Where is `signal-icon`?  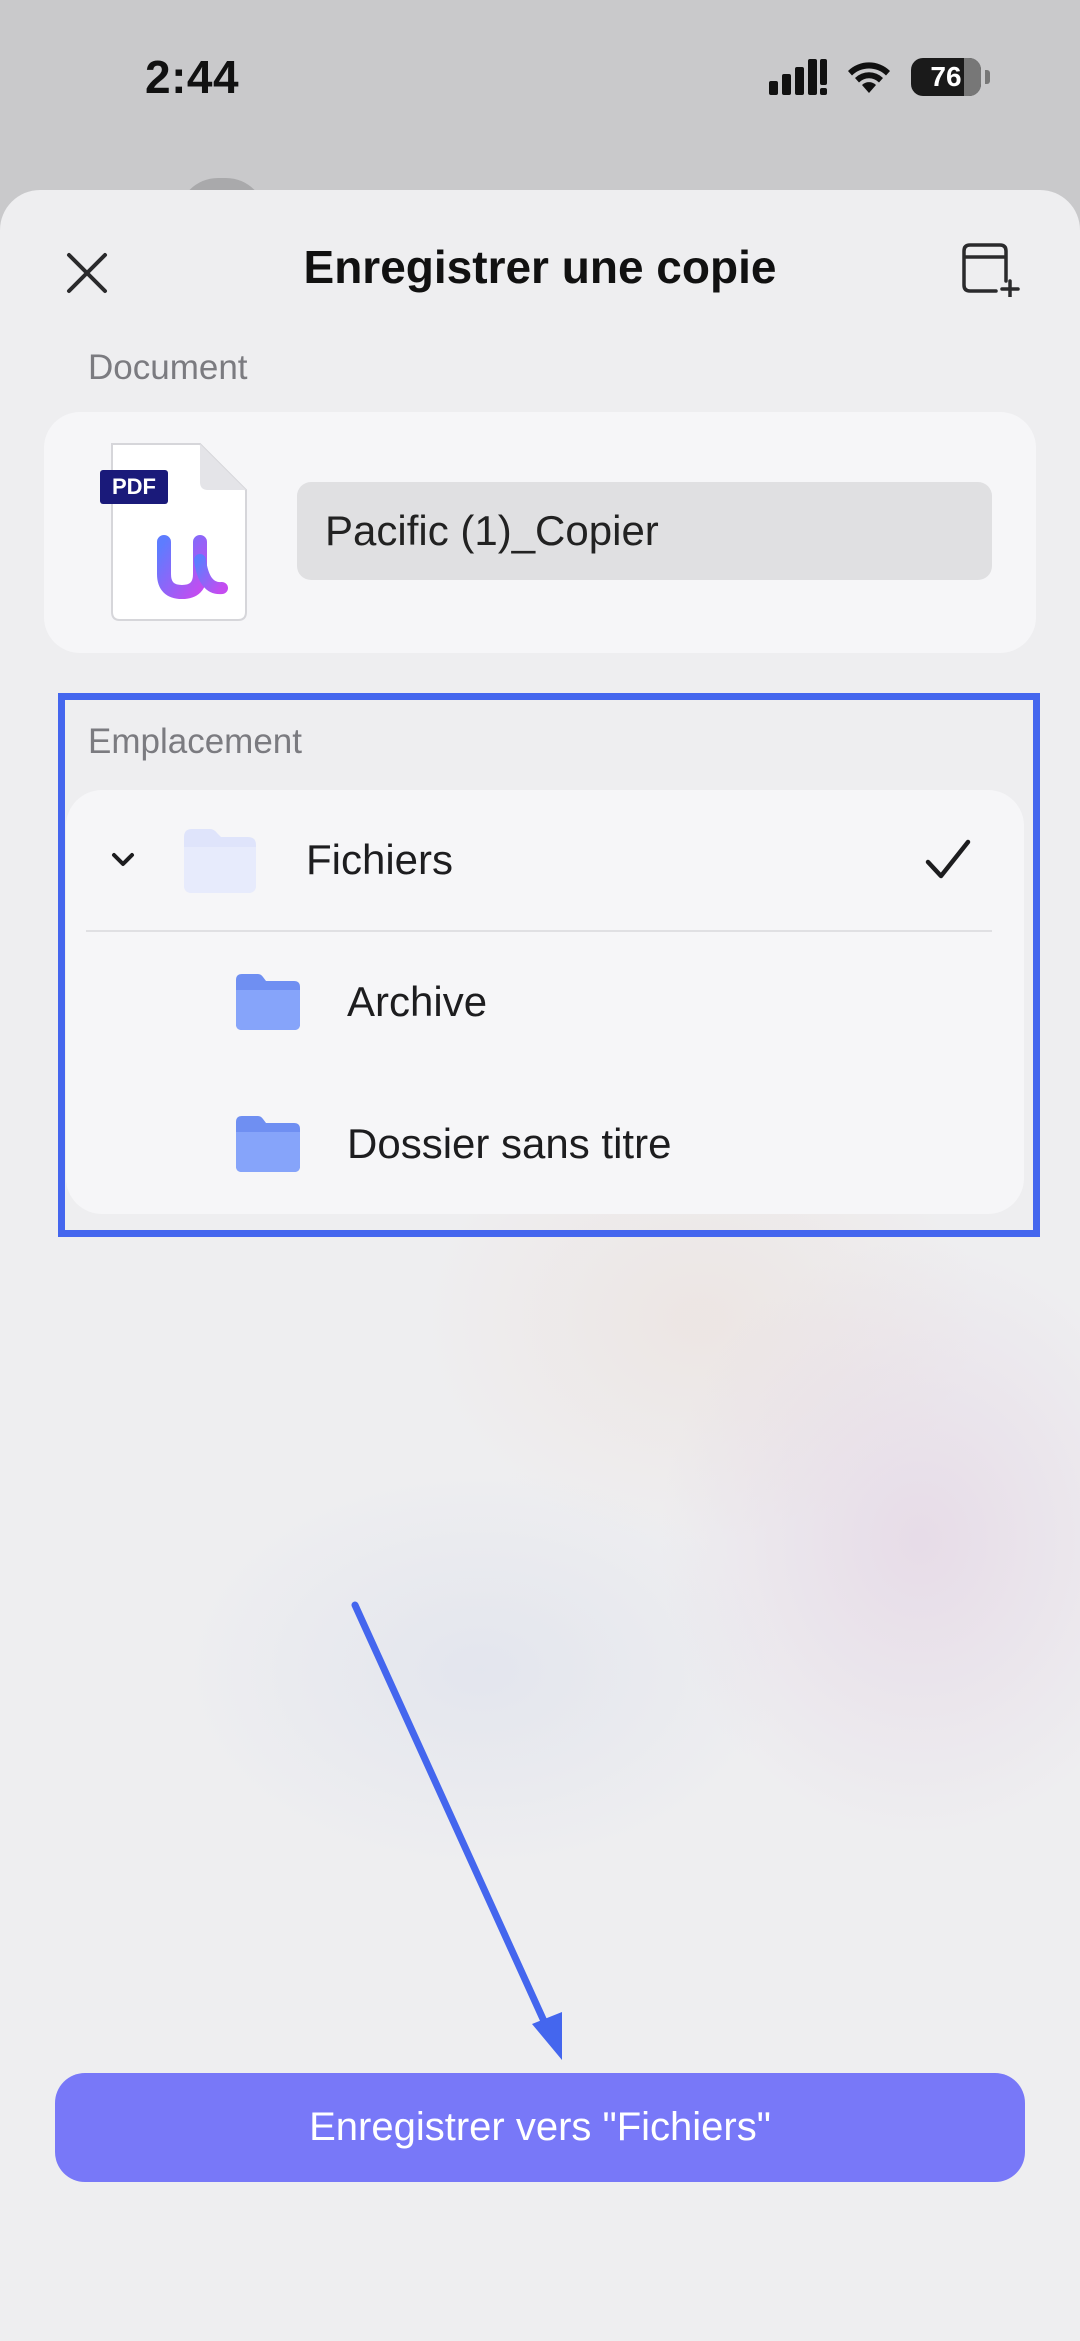 signal-icon is located at coordinates (798, 77).